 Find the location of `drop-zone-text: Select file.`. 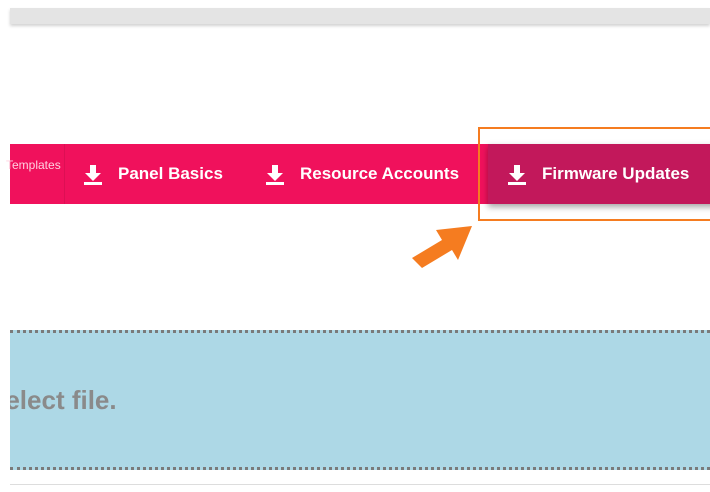

drop-zone-text: Select file. is located at coordinates (63, 400).